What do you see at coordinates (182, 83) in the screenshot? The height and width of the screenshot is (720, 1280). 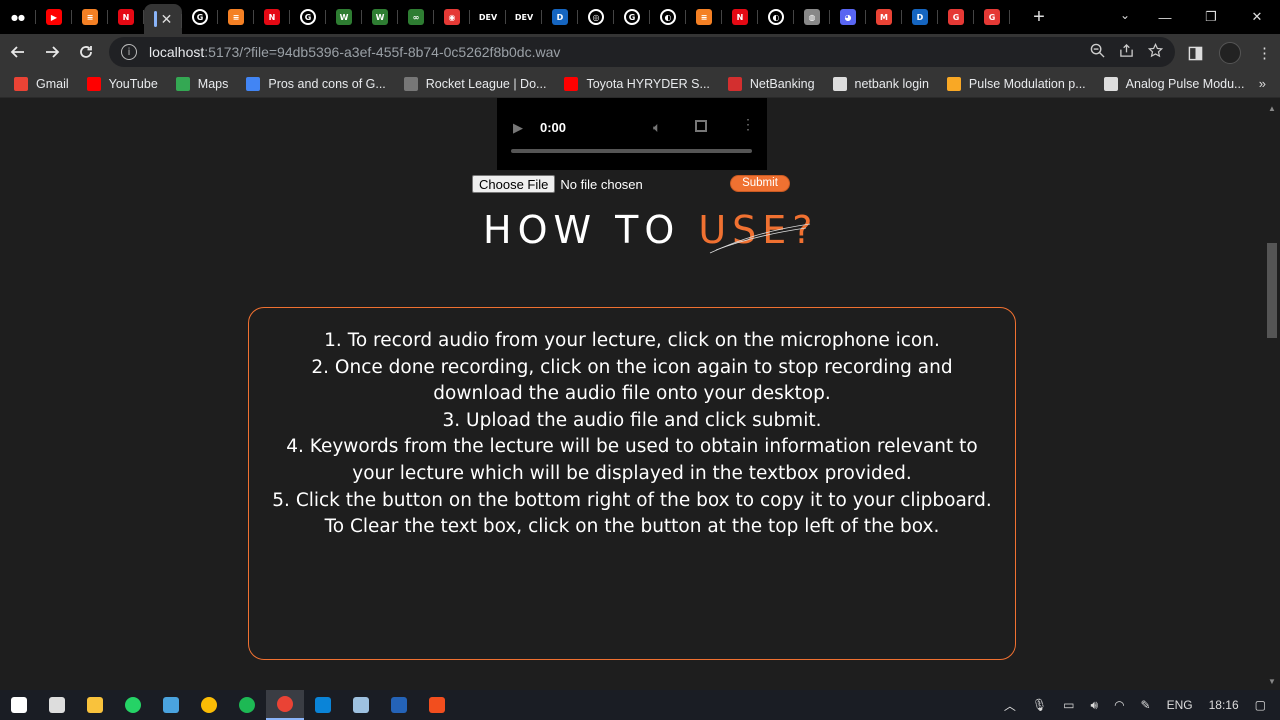 I see `maps-icon` at bounding box center [182, 83].